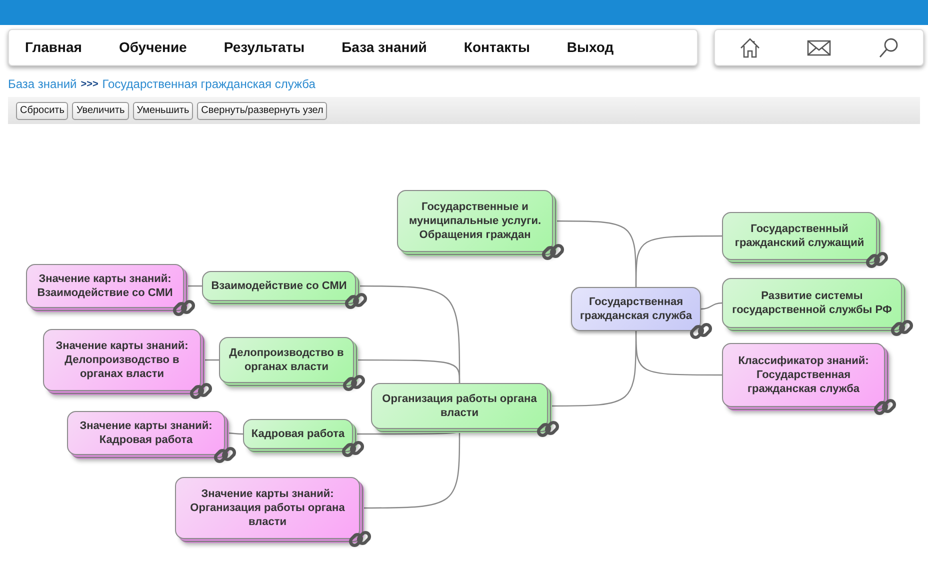  Describe the element at coordinates (384, 47) in the screenshot. I see `nav-link: База знаний` at that location.